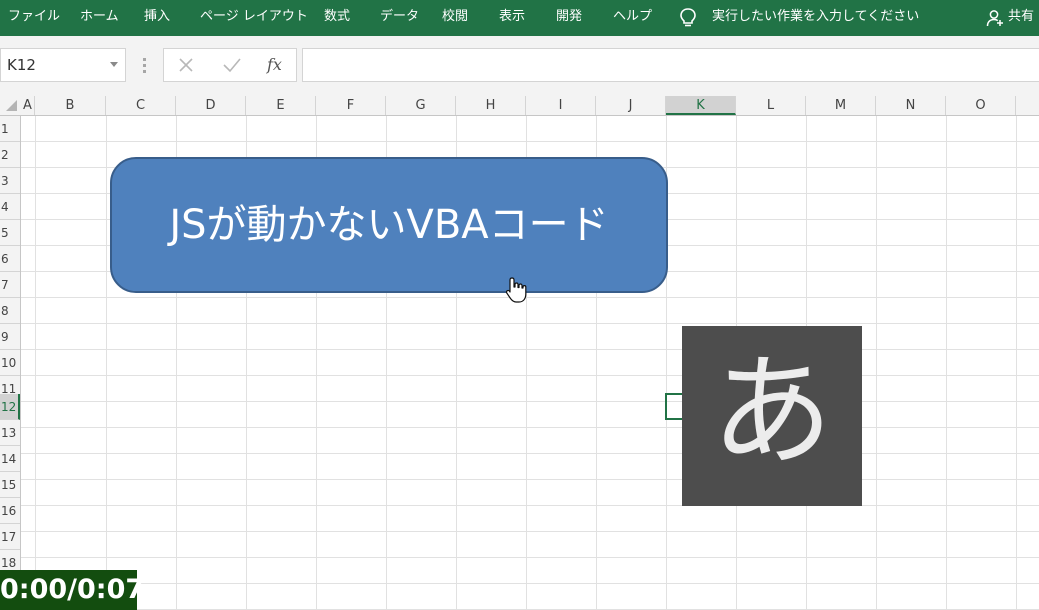  What do you see at coordinates (144, 66) in the screenshot?
I see `grip-icon` at bounding box center [144, 66].